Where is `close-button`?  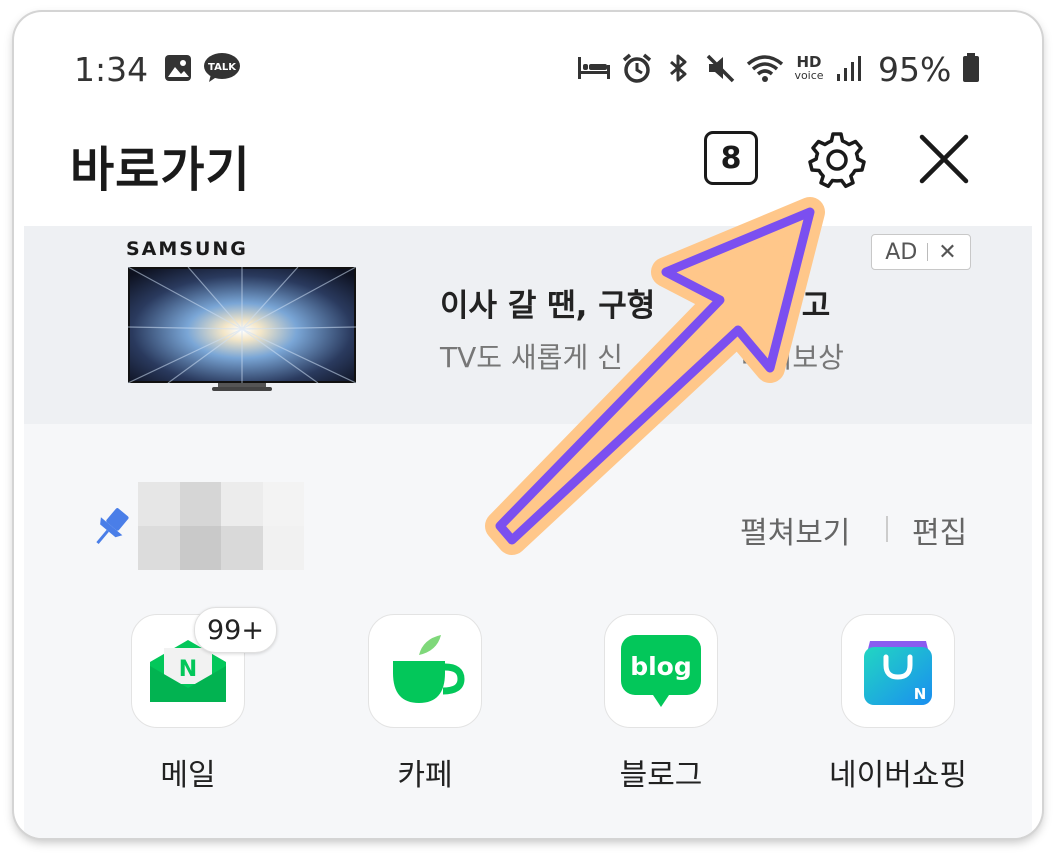
close-button is located at coordinates (944, 159).